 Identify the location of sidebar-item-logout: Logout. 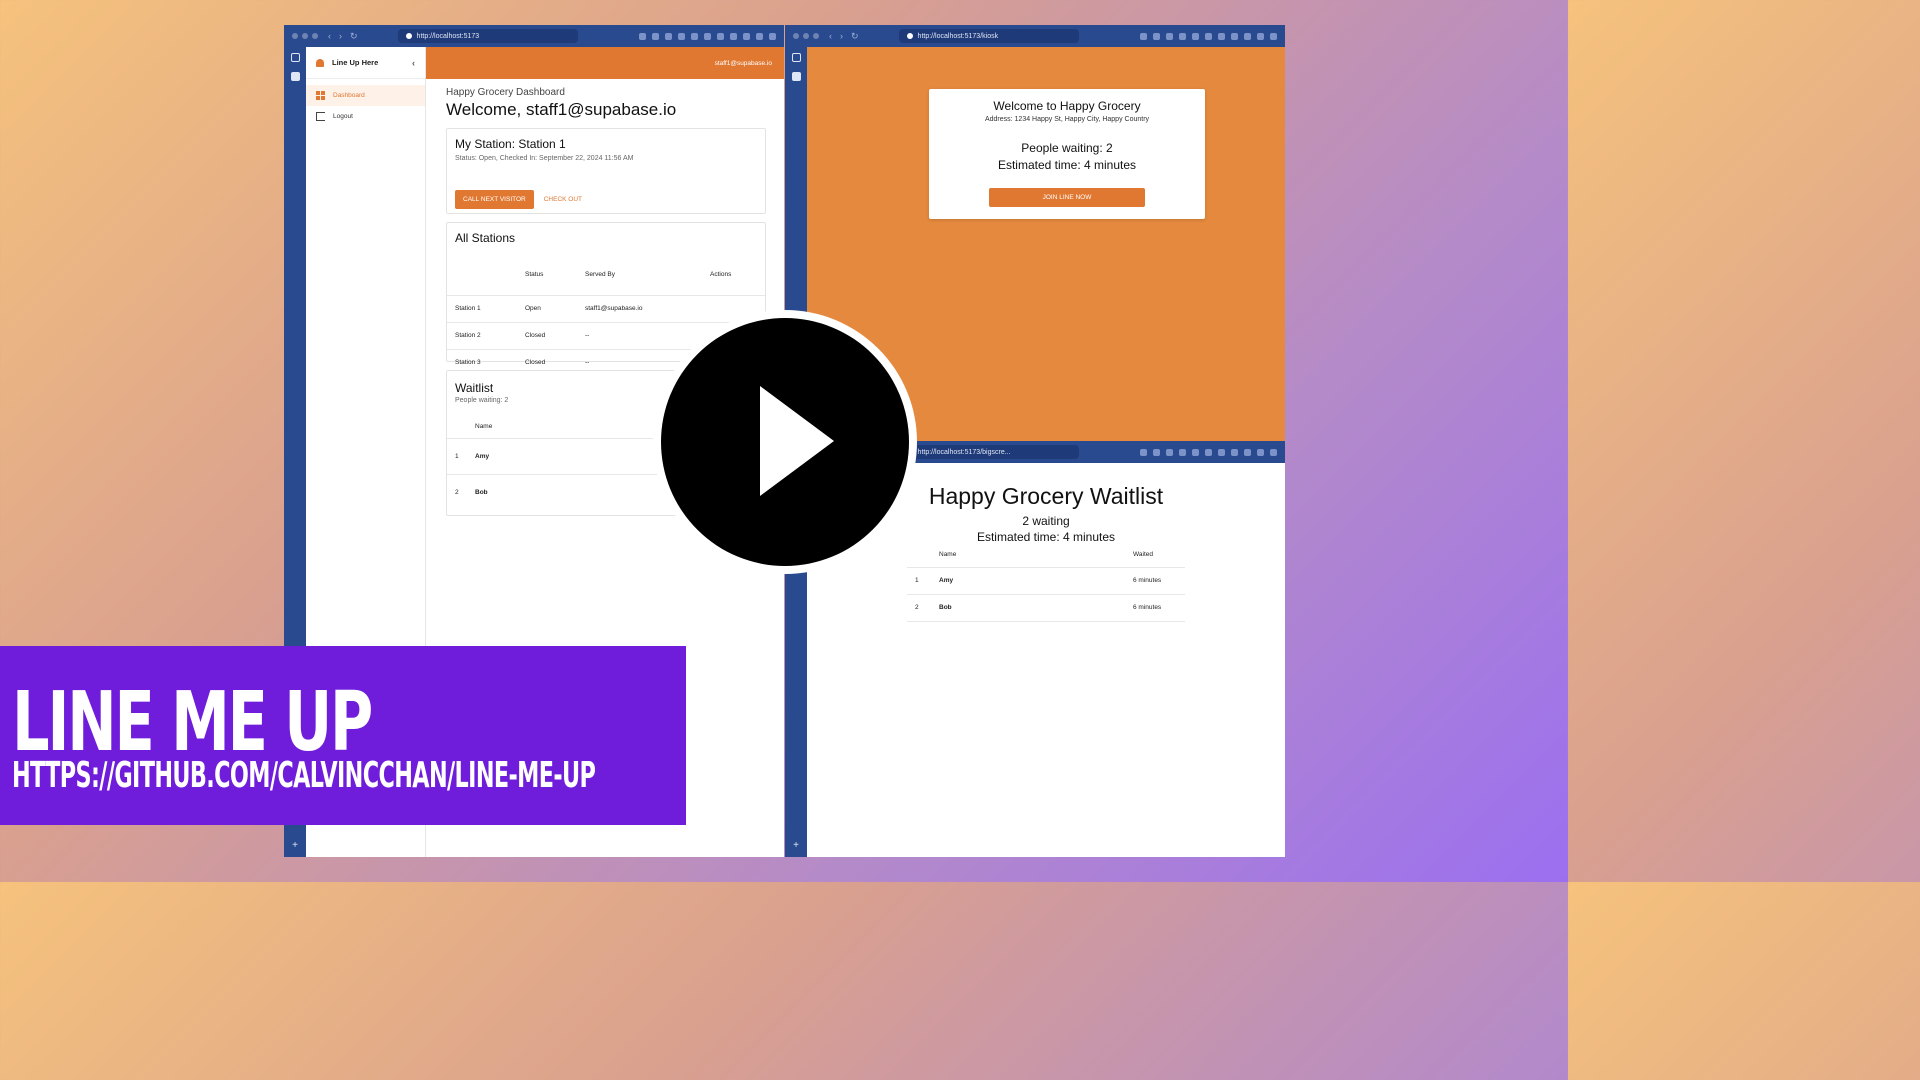
(365, 116).